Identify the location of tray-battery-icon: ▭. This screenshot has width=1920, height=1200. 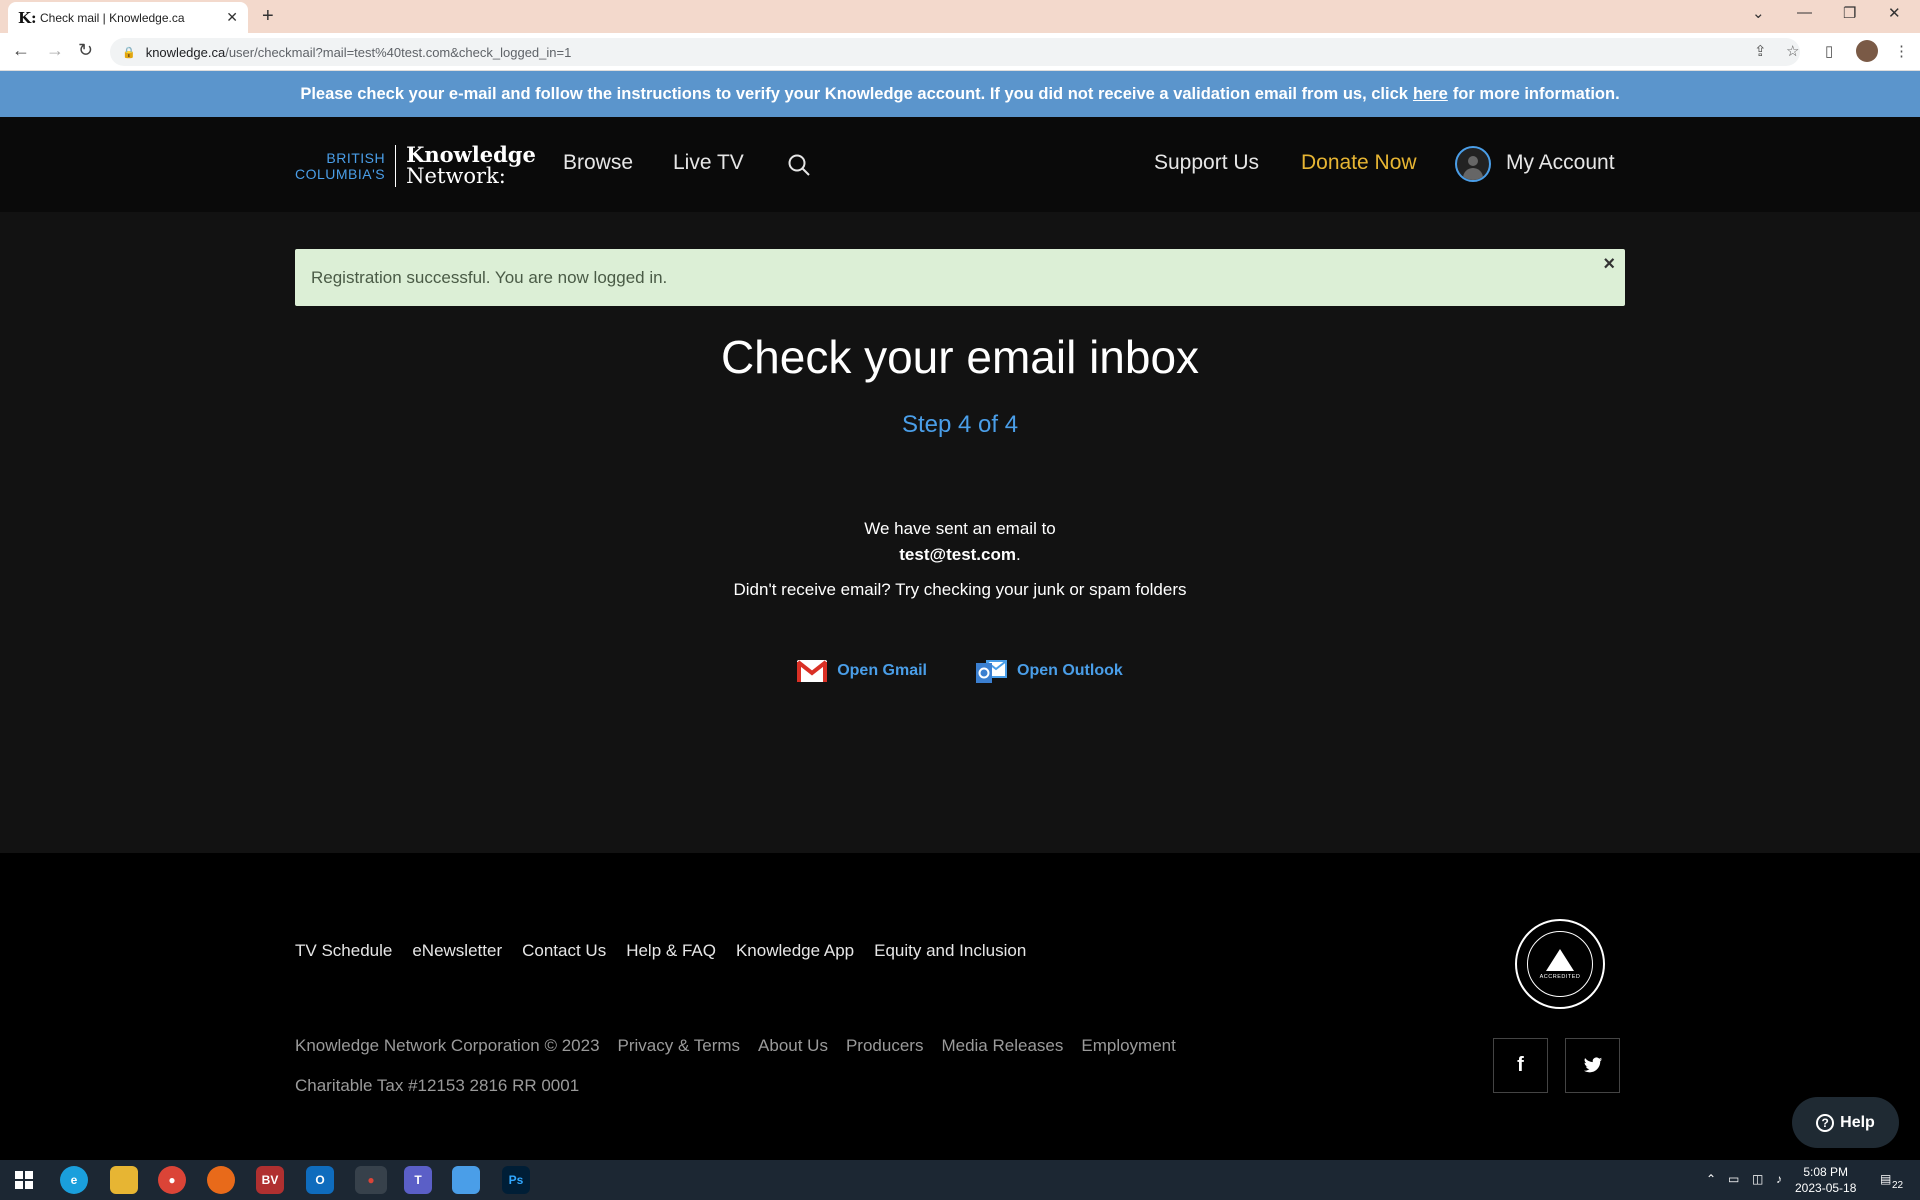
(1733, 1179).